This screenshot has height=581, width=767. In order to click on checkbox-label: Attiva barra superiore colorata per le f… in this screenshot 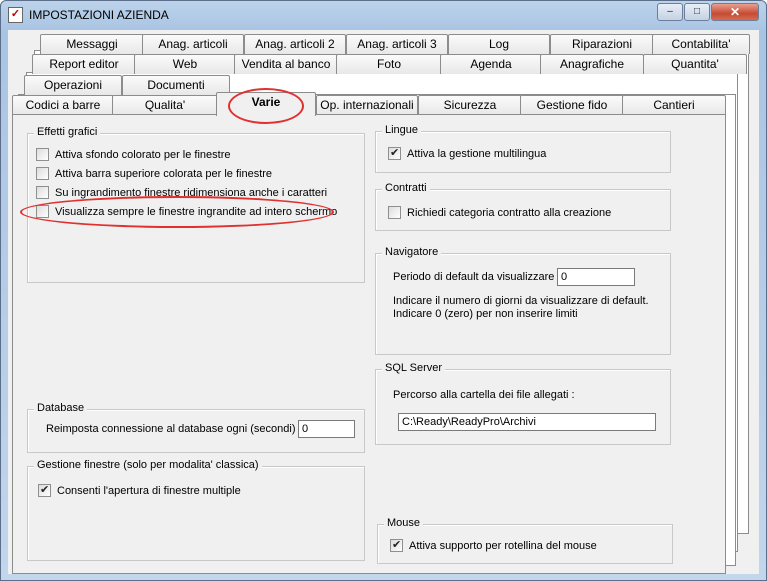, I will do `click(164, 173)`.